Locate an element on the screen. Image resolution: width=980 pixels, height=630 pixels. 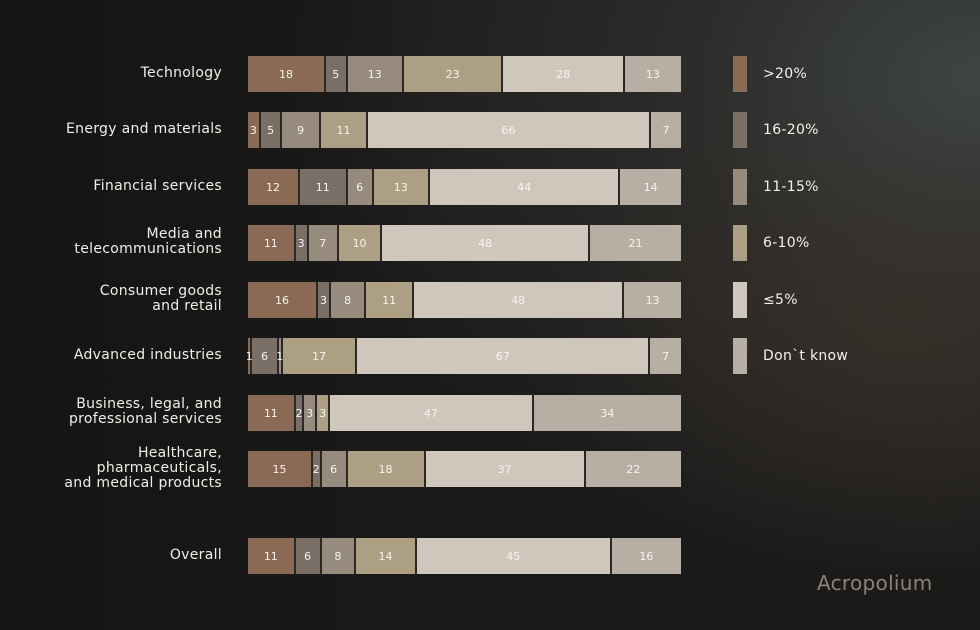
category-label: Consumer goods and retail is located at coordinates (160, 298).